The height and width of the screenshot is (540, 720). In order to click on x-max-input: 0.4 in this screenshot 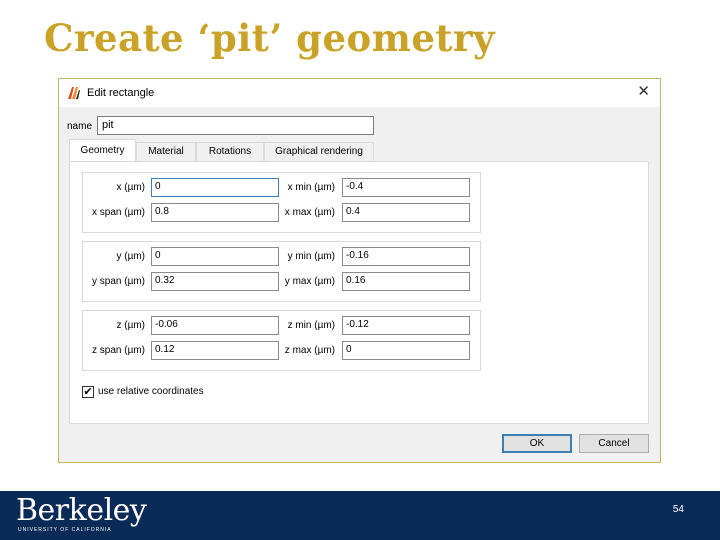, I will do `click(406, 212)`.